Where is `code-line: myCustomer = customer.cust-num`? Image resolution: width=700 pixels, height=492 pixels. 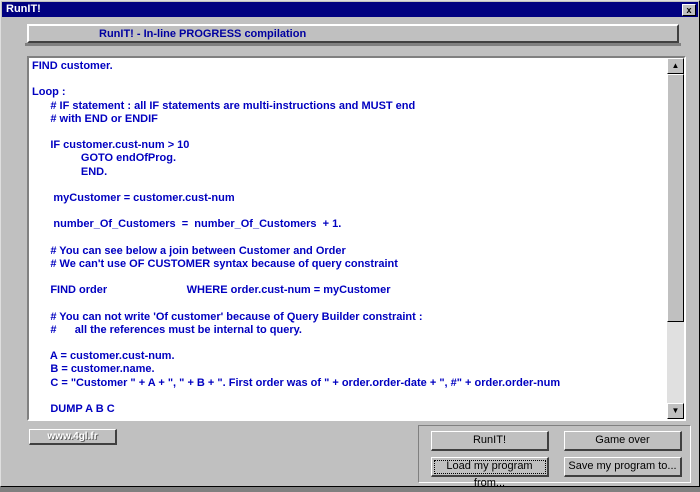 code-line: myCustomer = customer.cust-num is located at coordinates (133, 197).